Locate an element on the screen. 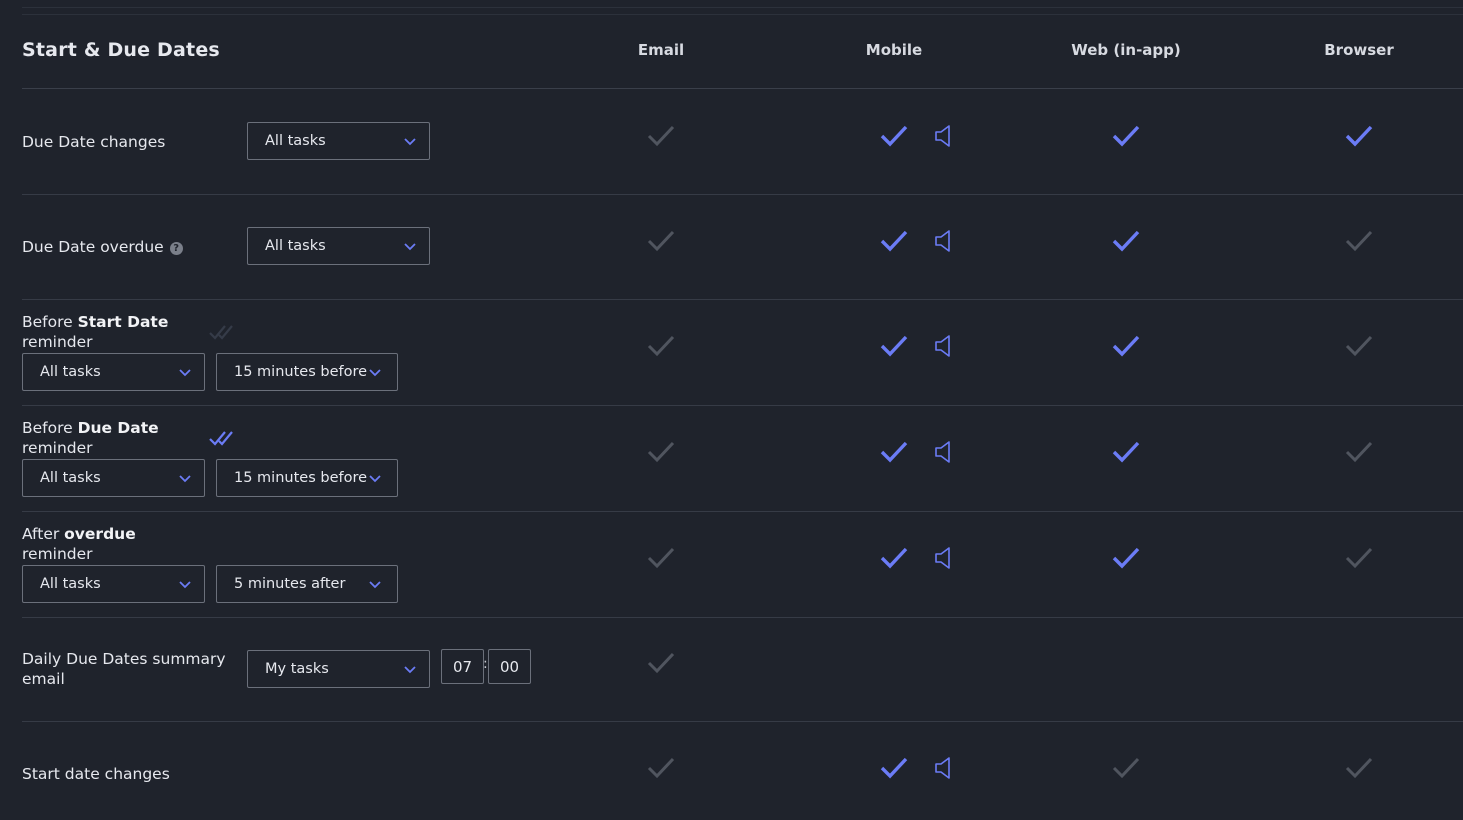  section-title: Start & Due Dates is located at coordinates (121, 50).